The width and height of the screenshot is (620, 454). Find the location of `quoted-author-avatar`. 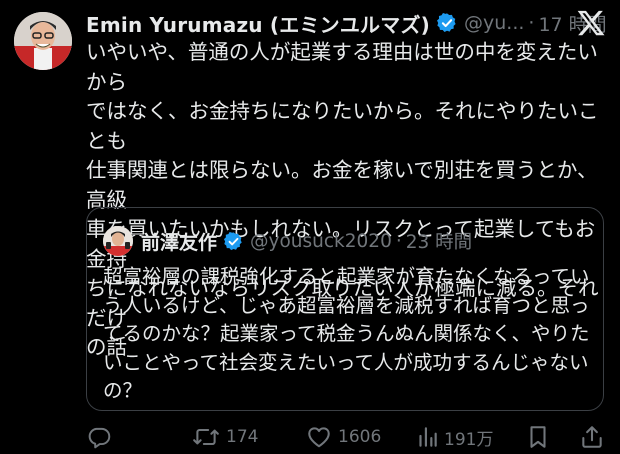

quoted-author-avatar is located at coordinates (118, 241).